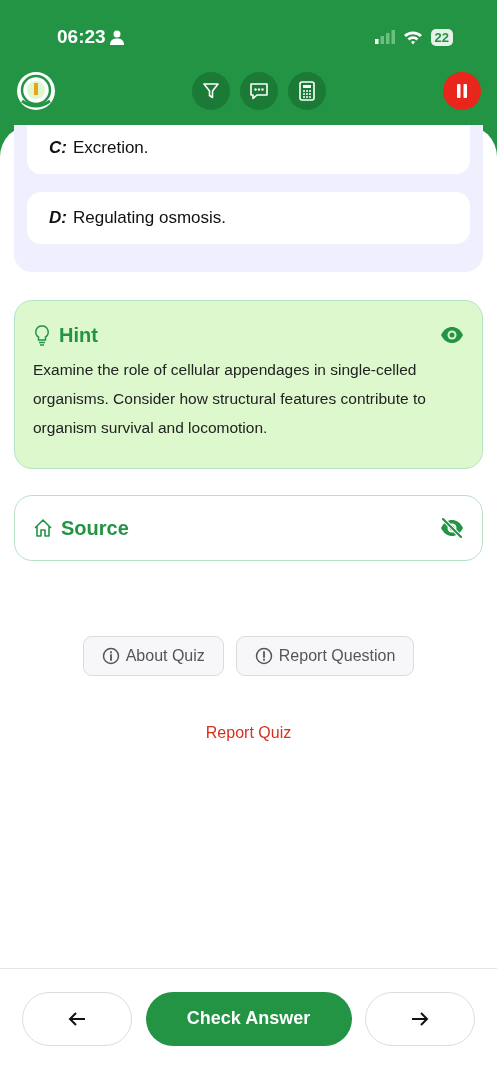 The image size is (497, 1080). Describe the element at coordinates (110, 656) in the screenshot. I see `info-icon` at that location.